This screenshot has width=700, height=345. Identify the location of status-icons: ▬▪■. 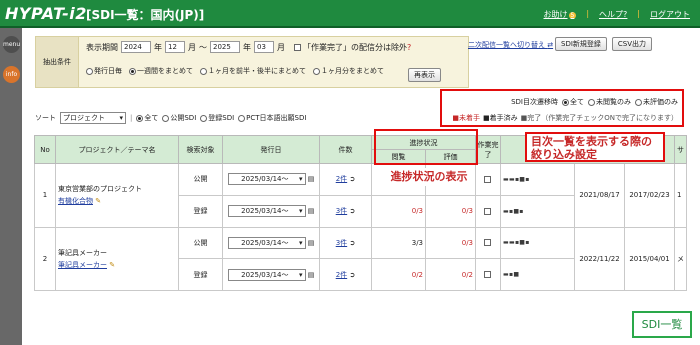
(511, 275).